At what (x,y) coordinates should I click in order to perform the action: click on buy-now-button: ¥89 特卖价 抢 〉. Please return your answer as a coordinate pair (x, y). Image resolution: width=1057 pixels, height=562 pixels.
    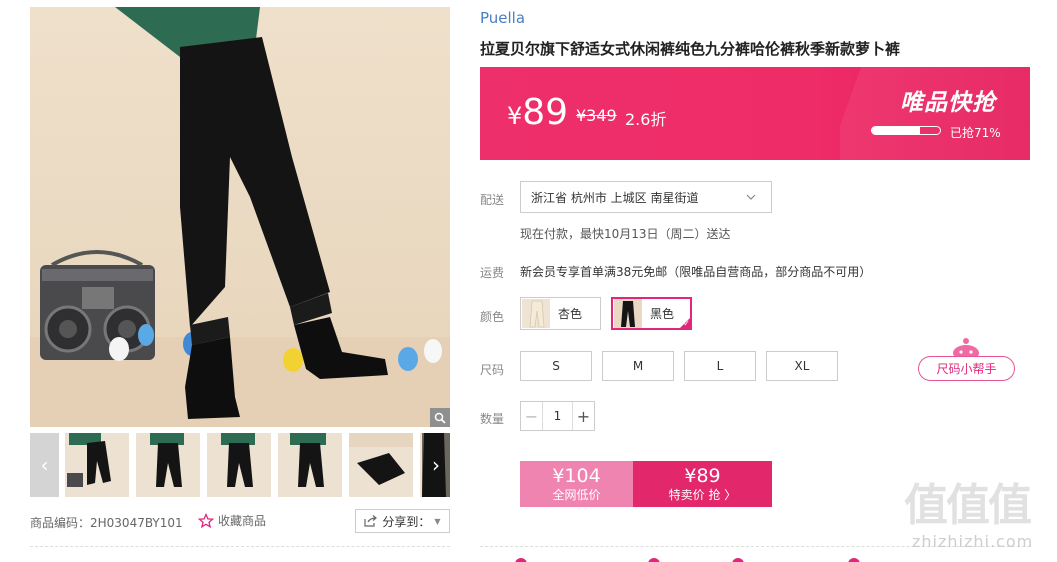
    Looking at the image, I should click on (702, 484).